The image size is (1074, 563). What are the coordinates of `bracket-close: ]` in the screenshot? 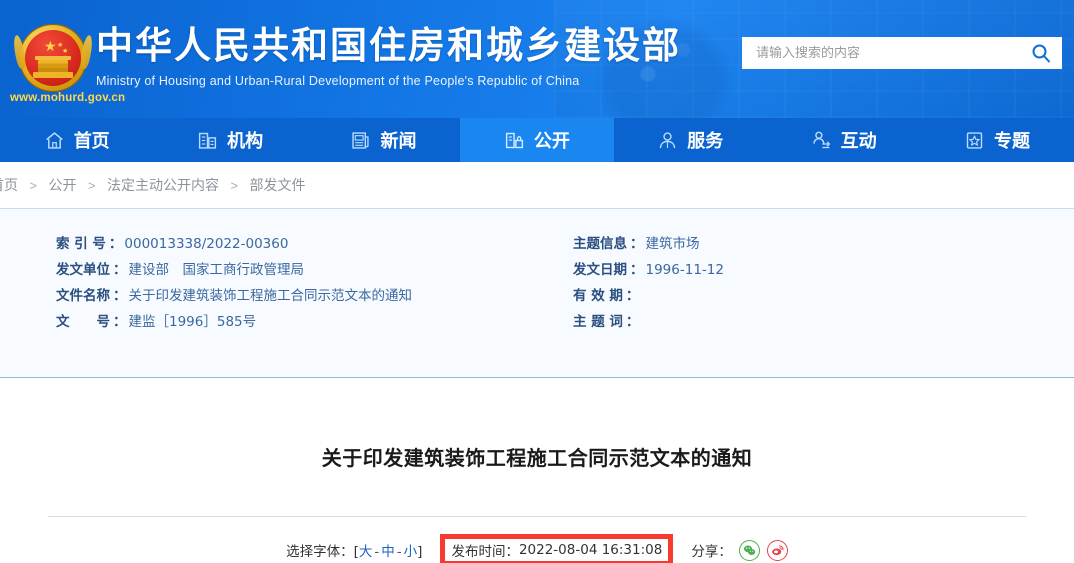 It's located at (420, 552).